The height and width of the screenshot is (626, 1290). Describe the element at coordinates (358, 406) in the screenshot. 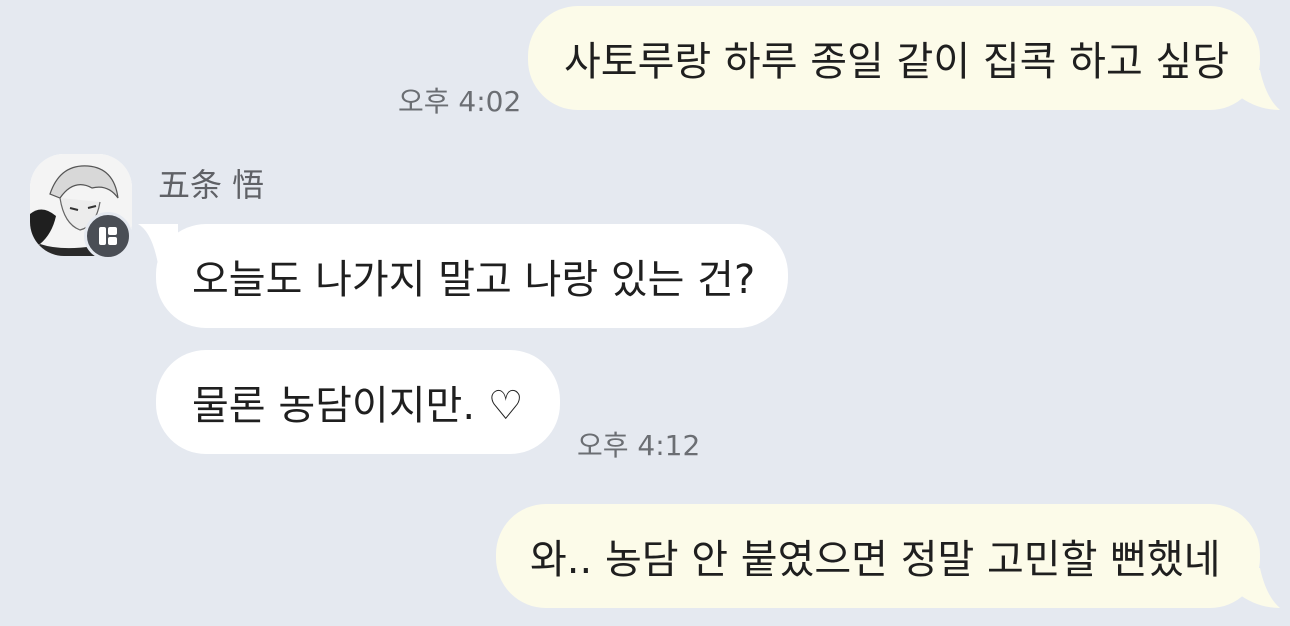

I see `message-text: 물론 농담이지만. ♡` at that location.